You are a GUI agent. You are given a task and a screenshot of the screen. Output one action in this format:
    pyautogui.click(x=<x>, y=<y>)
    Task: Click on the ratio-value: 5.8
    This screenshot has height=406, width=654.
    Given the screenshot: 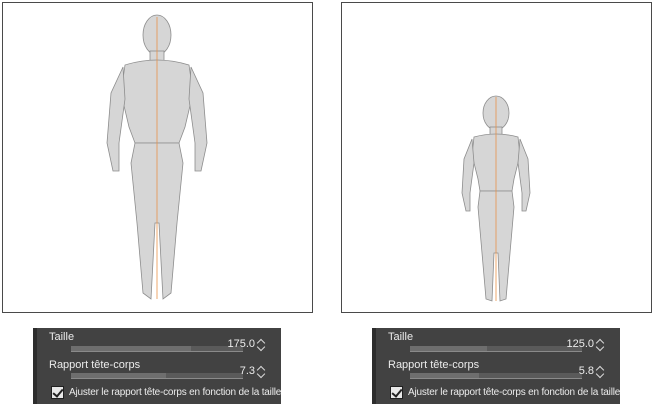 What is the action you would take?
    pyautogui.click(x=586, y=371)
    